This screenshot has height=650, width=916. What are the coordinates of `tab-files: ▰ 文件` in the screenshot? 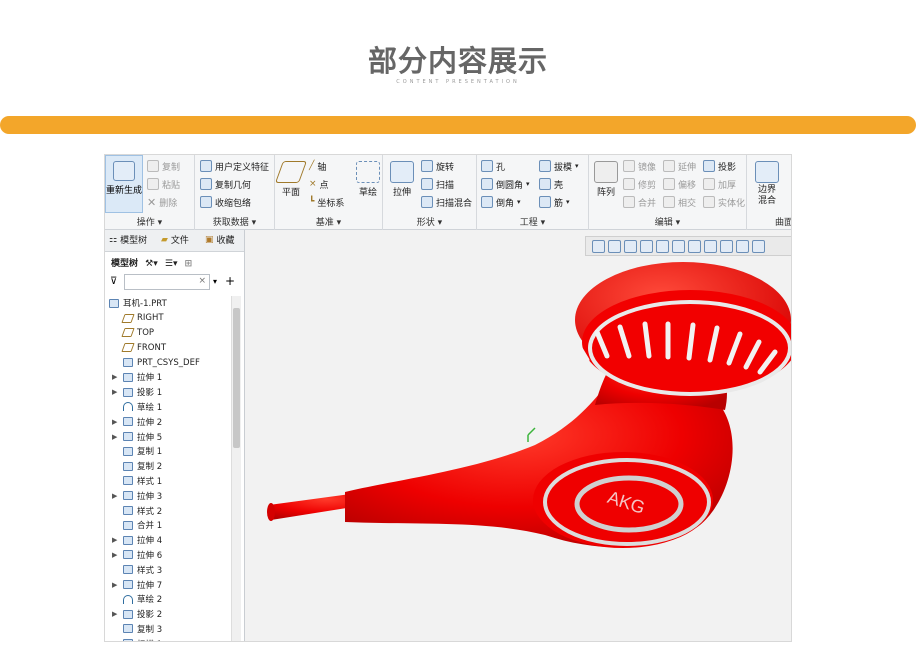 It's located at (179, 240).